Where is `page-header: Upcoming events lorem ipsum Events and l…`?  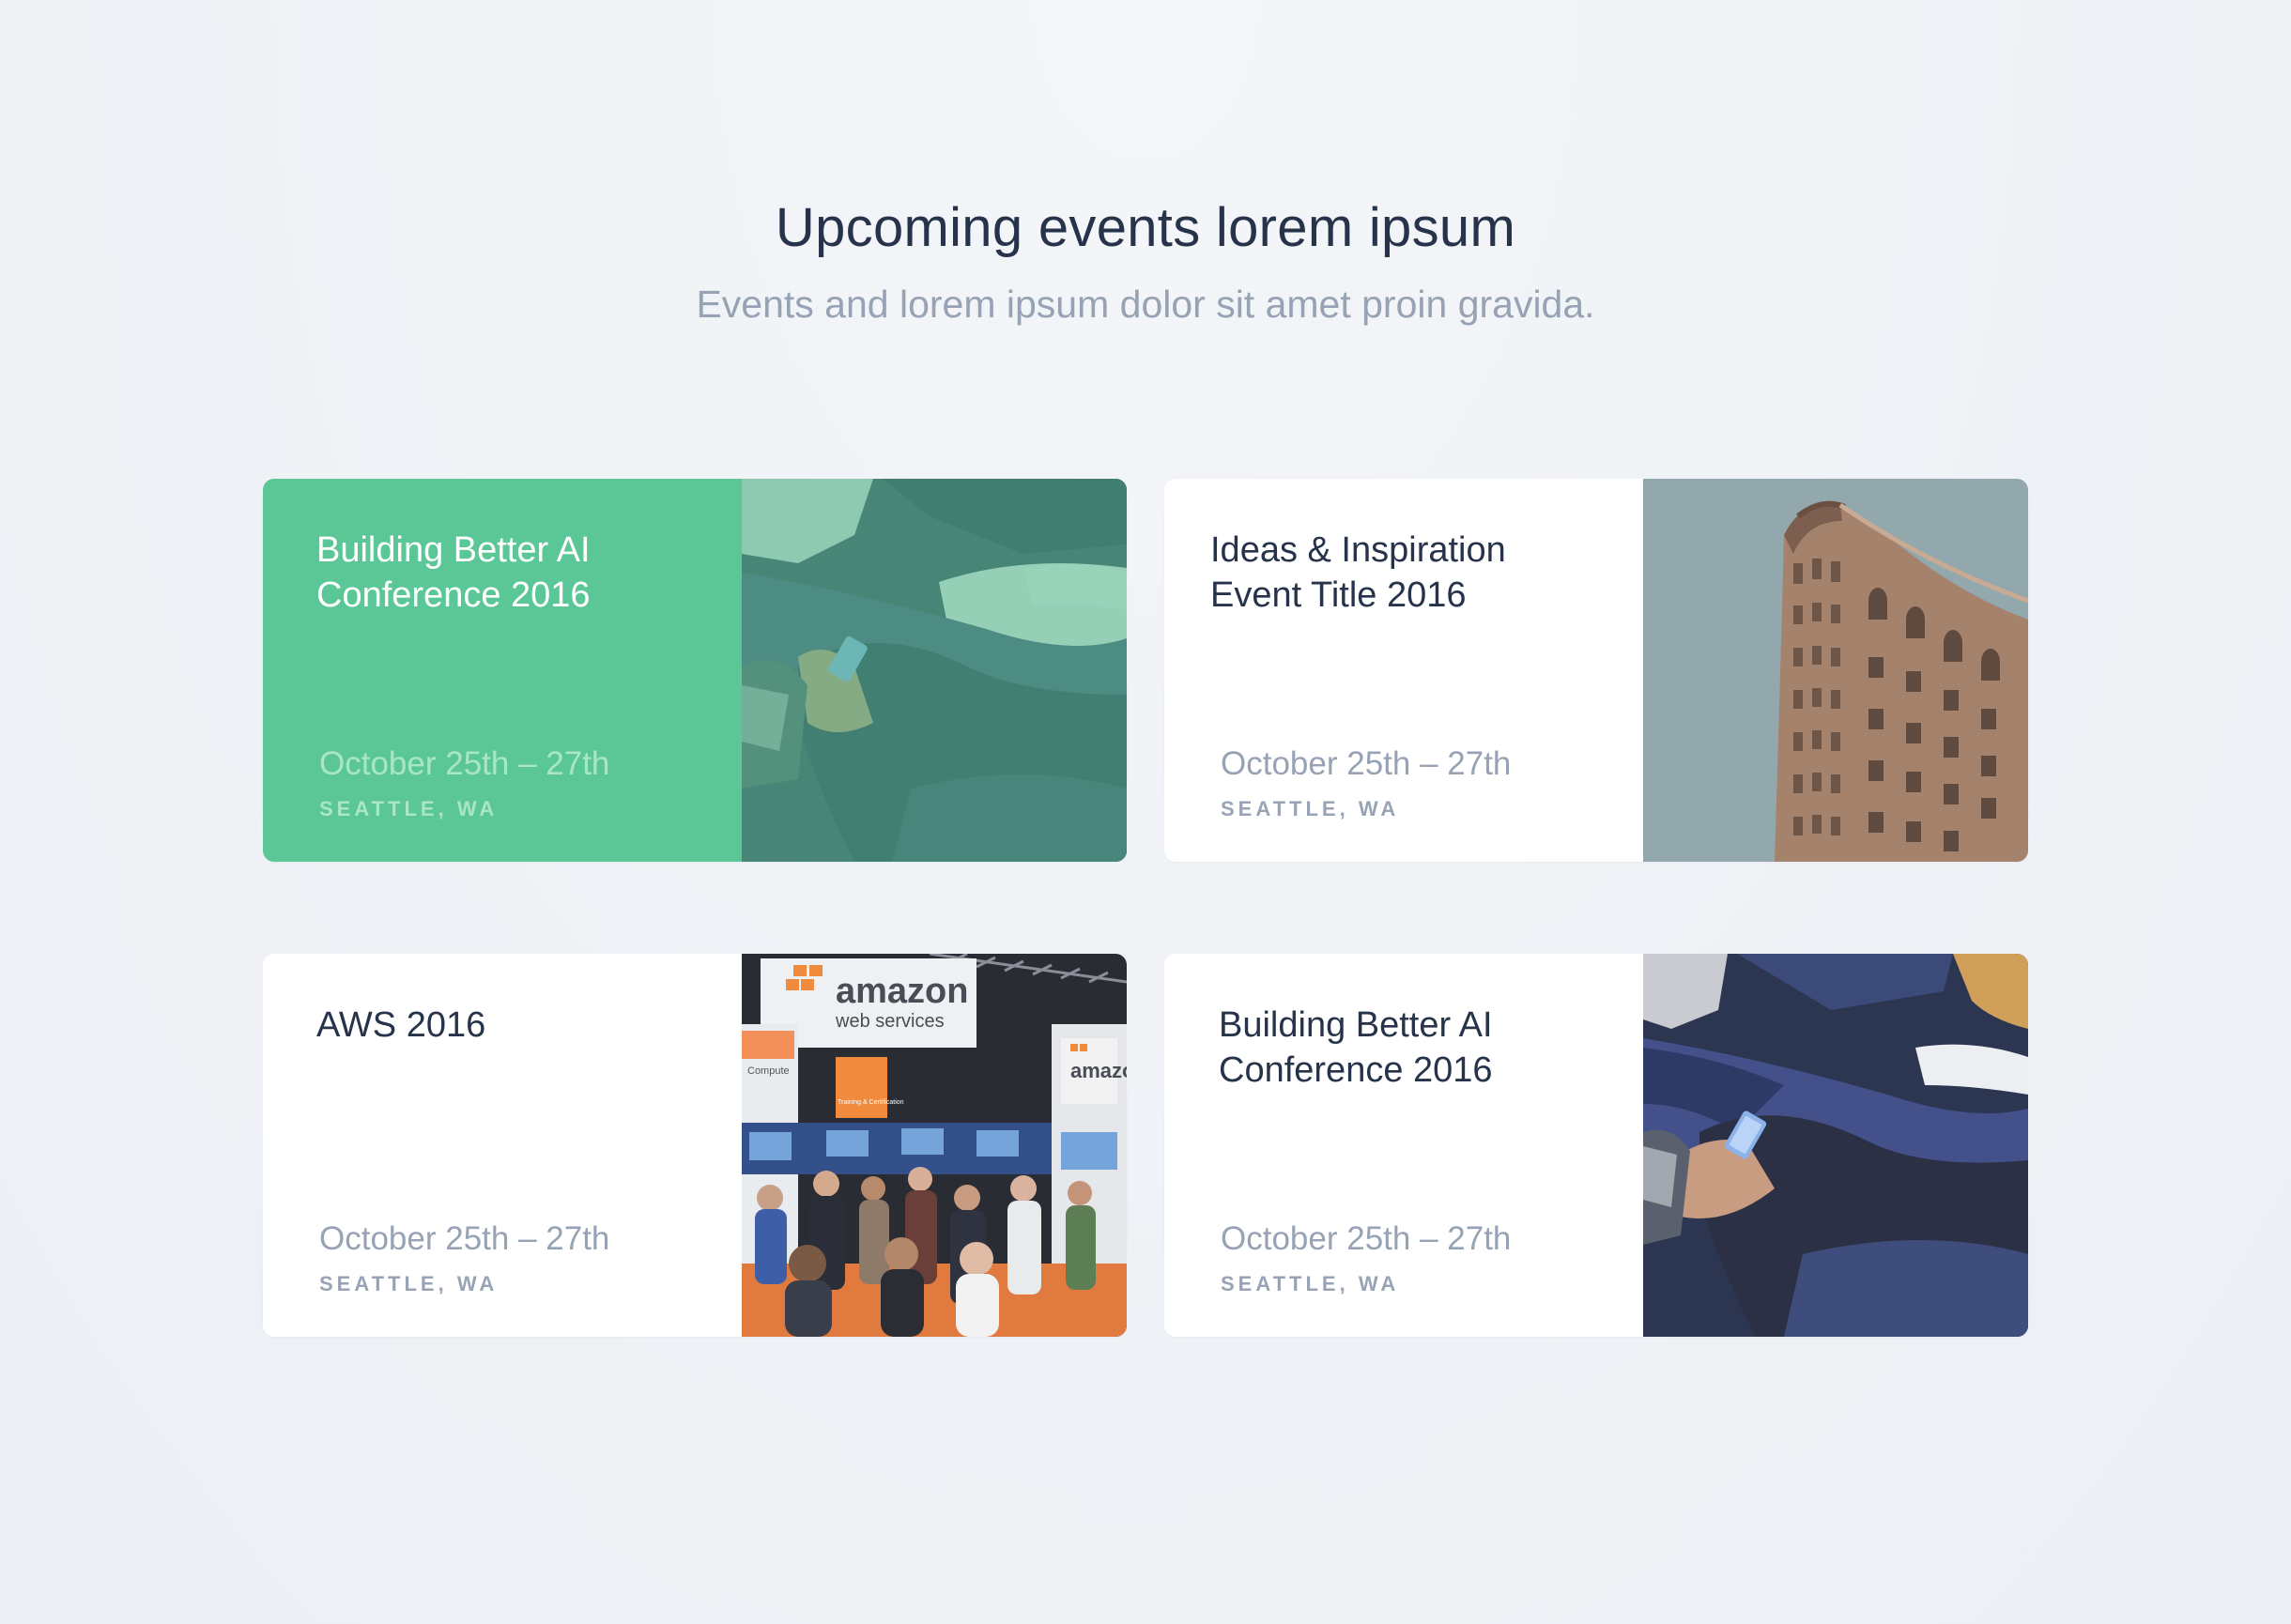 page-header: Upcoming events lorem ipsum Events and l… is located at coordinates (1145, 260).